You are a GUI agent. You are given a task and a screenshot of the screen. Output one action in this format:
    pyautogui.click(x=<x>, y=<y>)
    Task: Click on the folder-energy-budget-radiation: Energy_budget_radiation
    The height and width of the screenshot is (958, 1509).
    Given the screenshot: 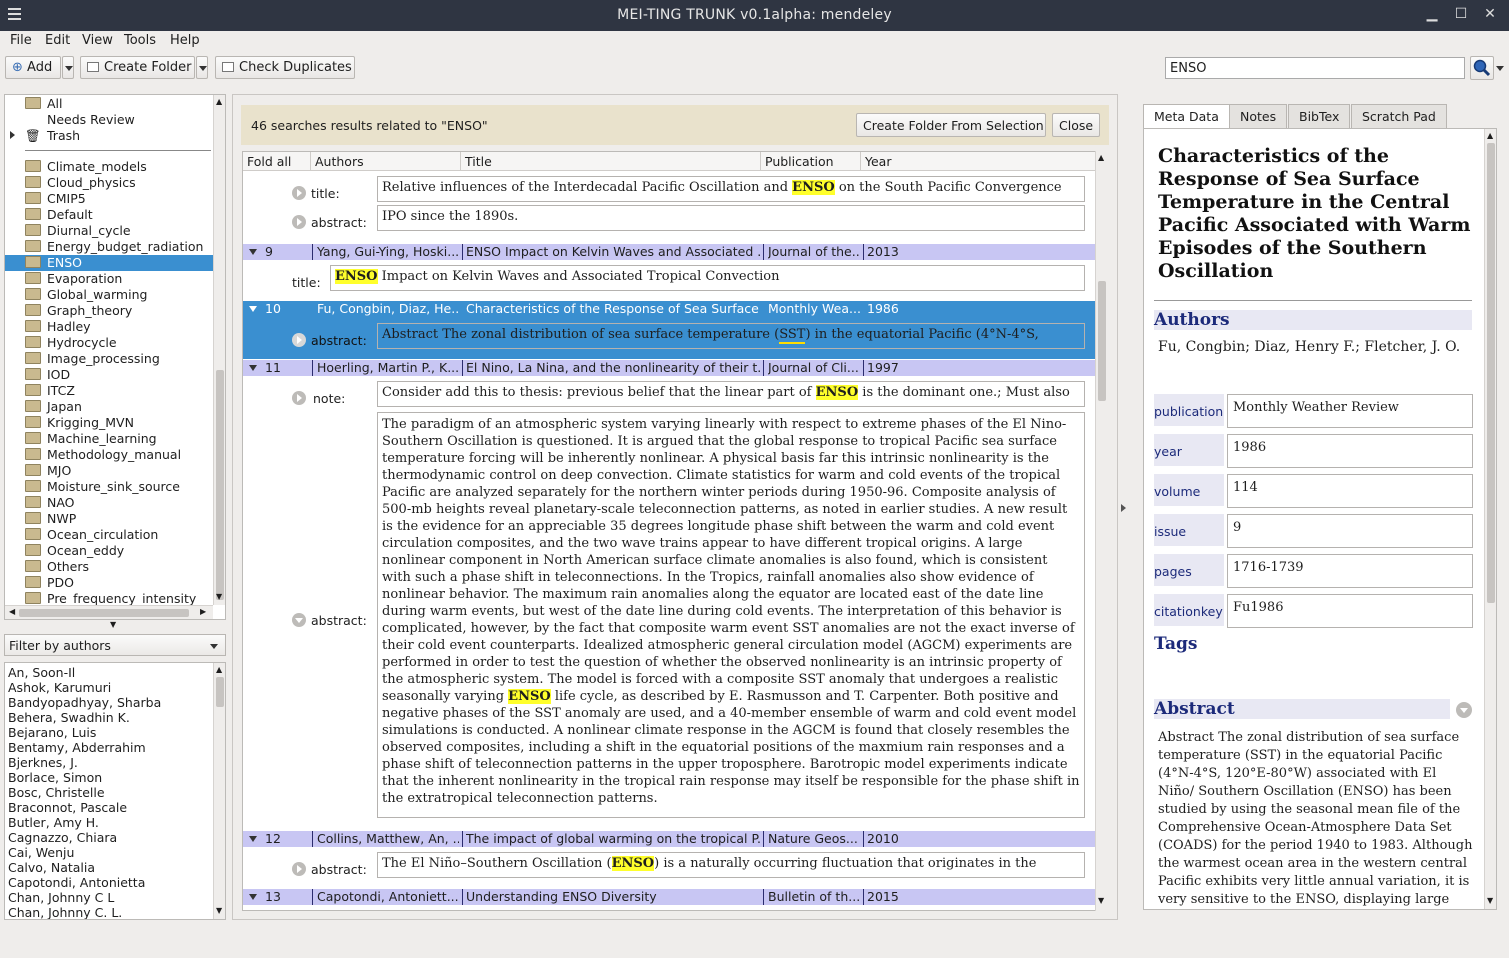 What is the action you would take?
    pyautogui.click(x=114, y=247)
    